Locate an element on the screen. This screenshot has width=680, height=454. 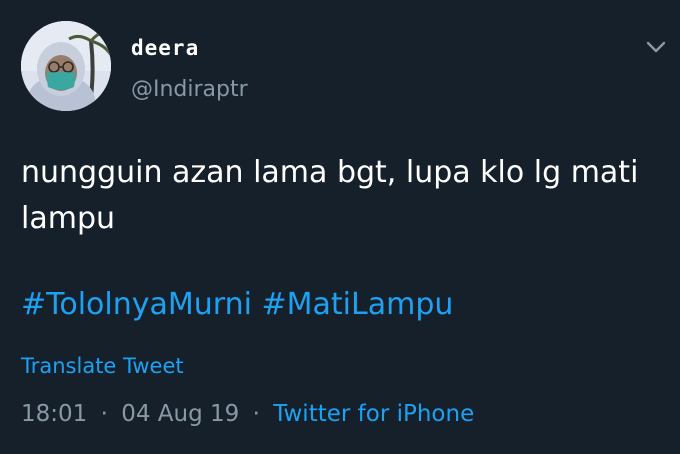
tweet-time: 18:01 is located at coordinates (54, 414).